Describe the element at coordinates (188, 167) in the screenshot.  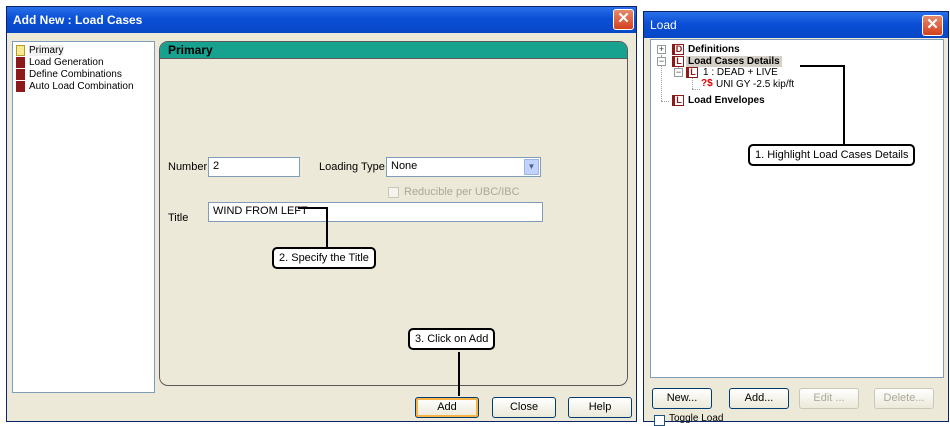
I see `number-label: Number` at that location.